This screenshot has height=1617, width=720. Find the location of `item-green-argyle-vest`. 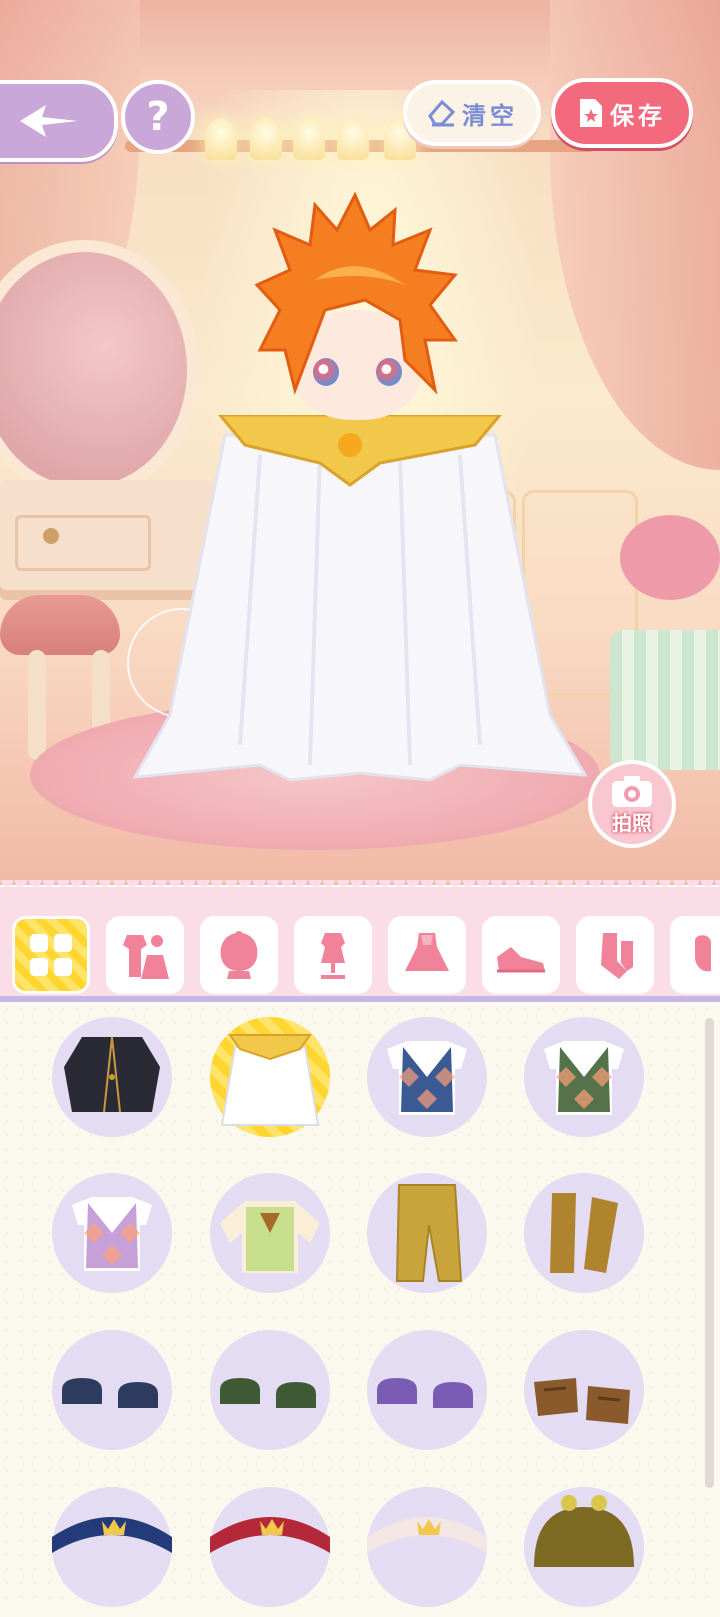

item-green-argyle-vest is located at coordinates (584, 1077).